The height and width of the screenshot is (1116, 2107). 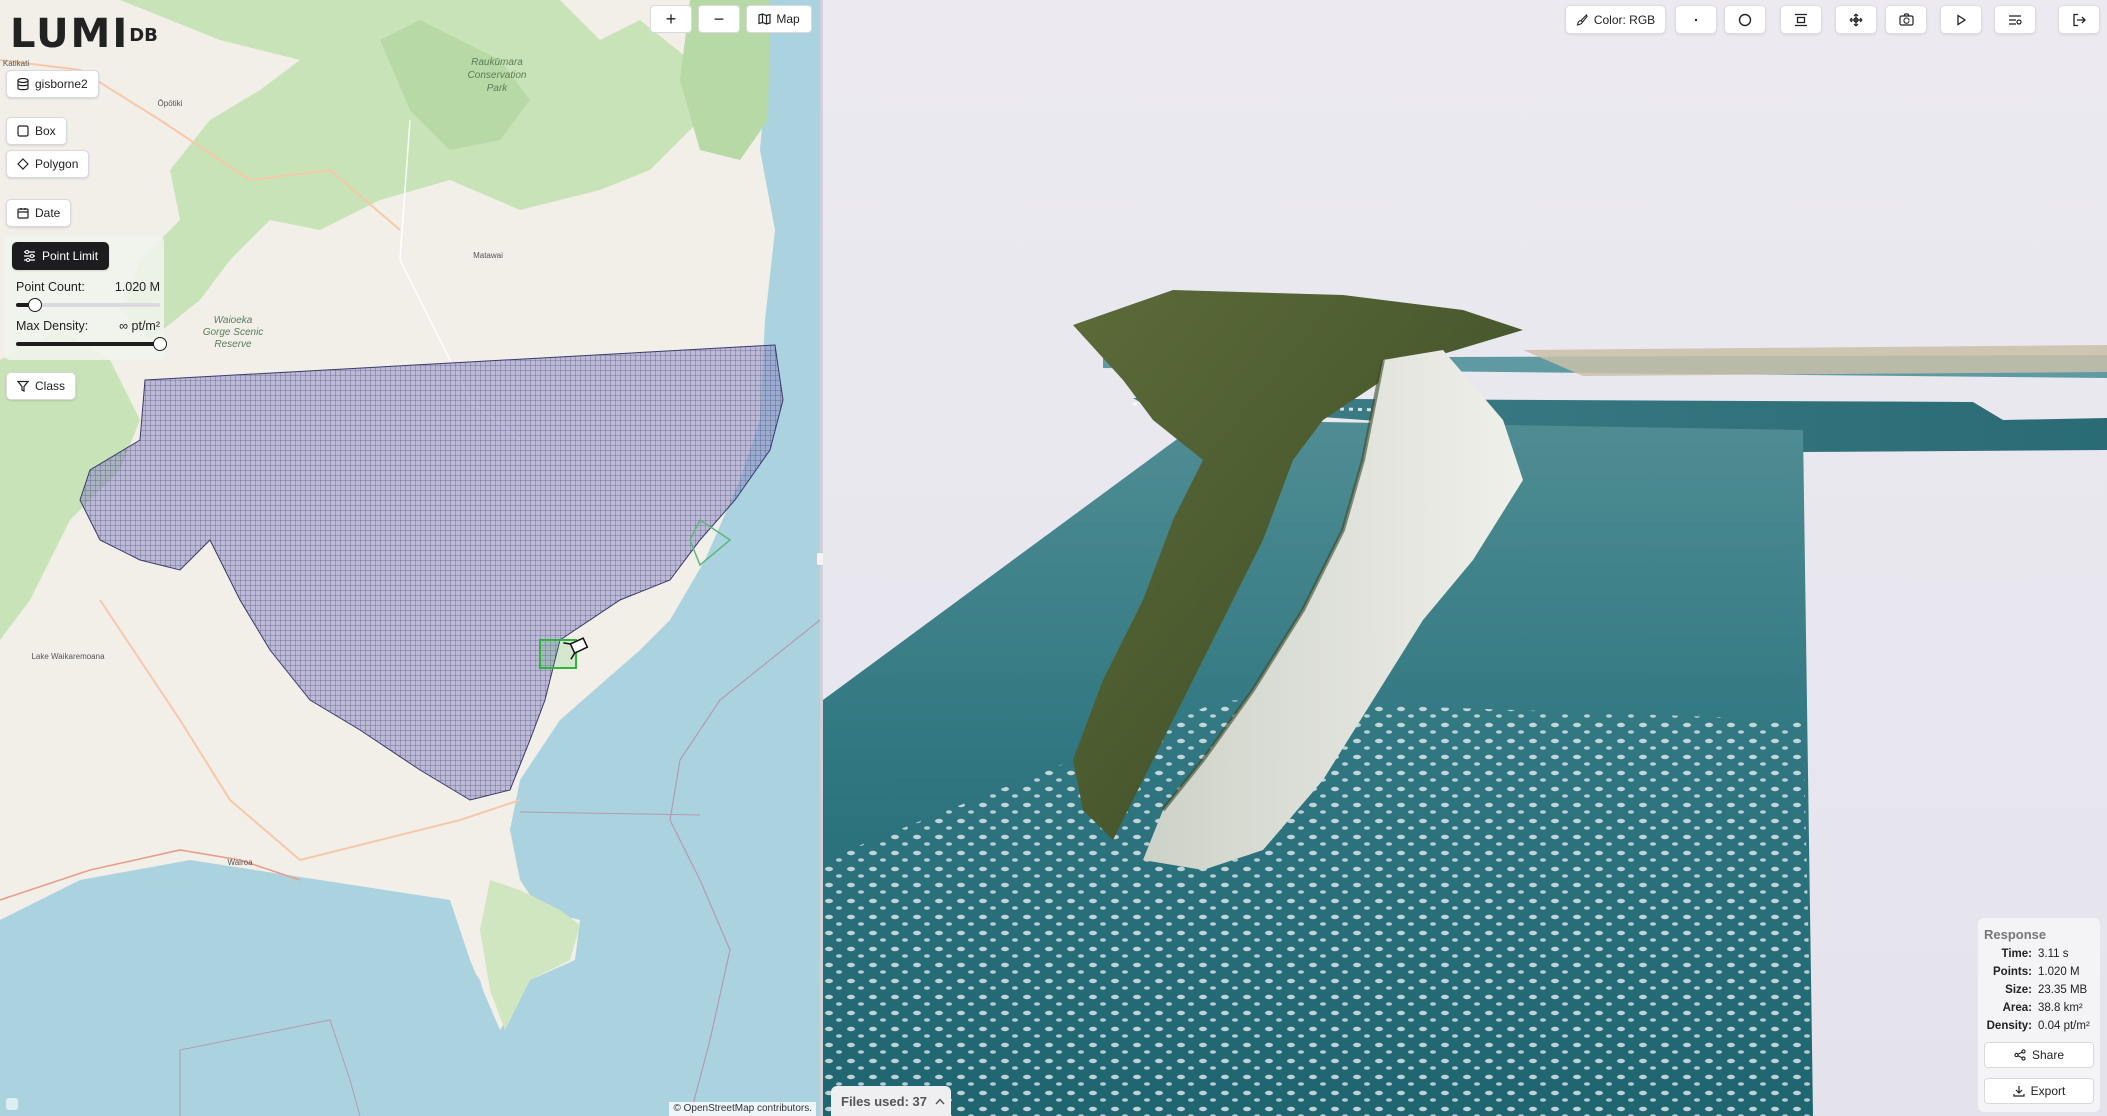 What do you see at coordinates (1624, 19) in the screenshot?
I see `color-mode-label: Color: RGB` at bounding box center [1624, 19].